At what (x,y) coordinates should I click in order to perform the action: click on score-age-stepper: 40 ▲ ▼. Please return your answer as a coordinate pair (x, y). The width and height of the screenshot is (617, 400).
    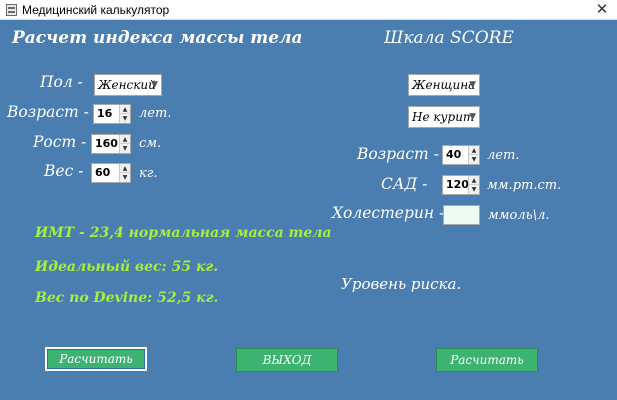
    Looking at the image, I should click on (461, 155).